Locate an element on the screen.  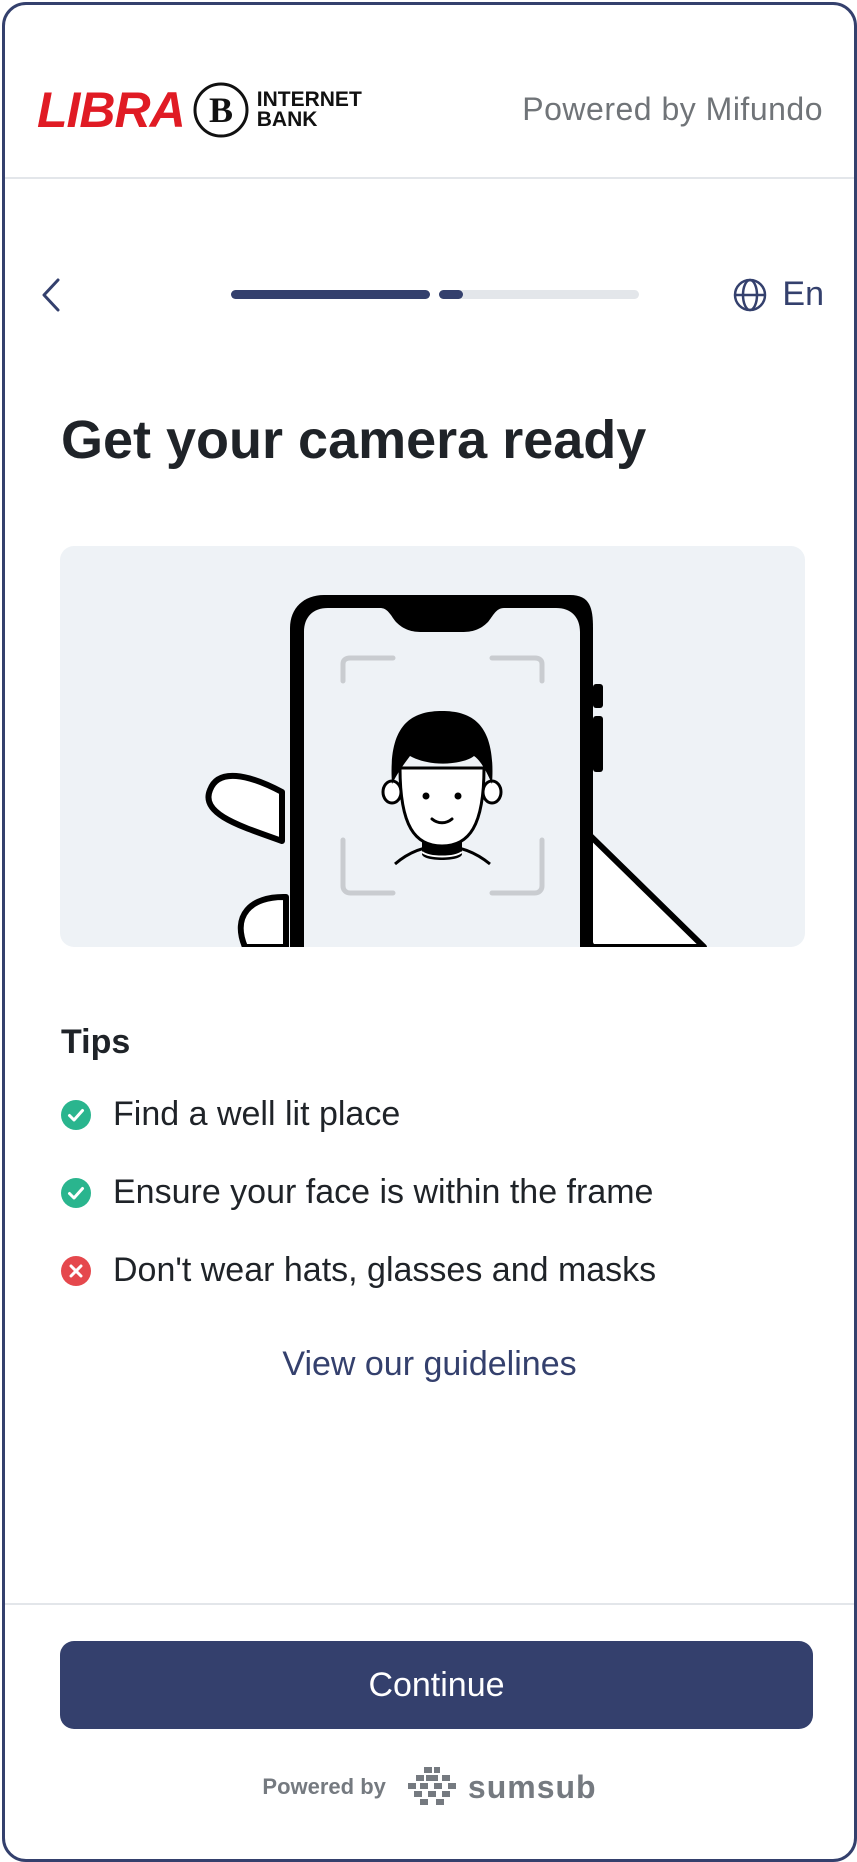
logo-text: LIBRA is located at coordinates (111, 110).